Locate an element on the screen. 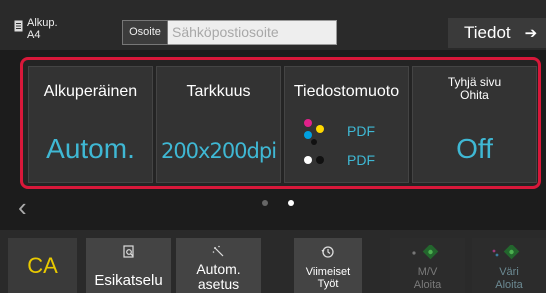 The image size is (546, 293). original-setting-title: Alkuperäinen is located at coordinates (90, 91).